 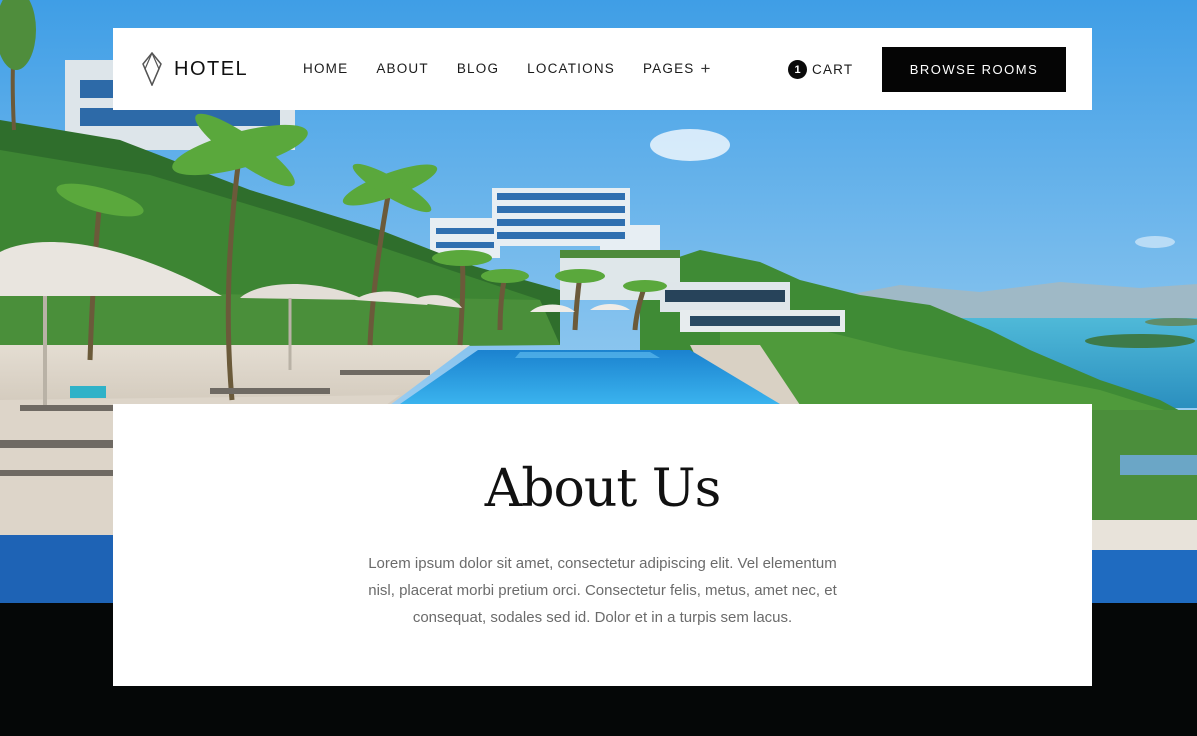 What do you see at coordinates (974, 69) in the screenshot?
I see `browse-rooms-button: BROWSE ROOMS` at bounding box center [974, 69].